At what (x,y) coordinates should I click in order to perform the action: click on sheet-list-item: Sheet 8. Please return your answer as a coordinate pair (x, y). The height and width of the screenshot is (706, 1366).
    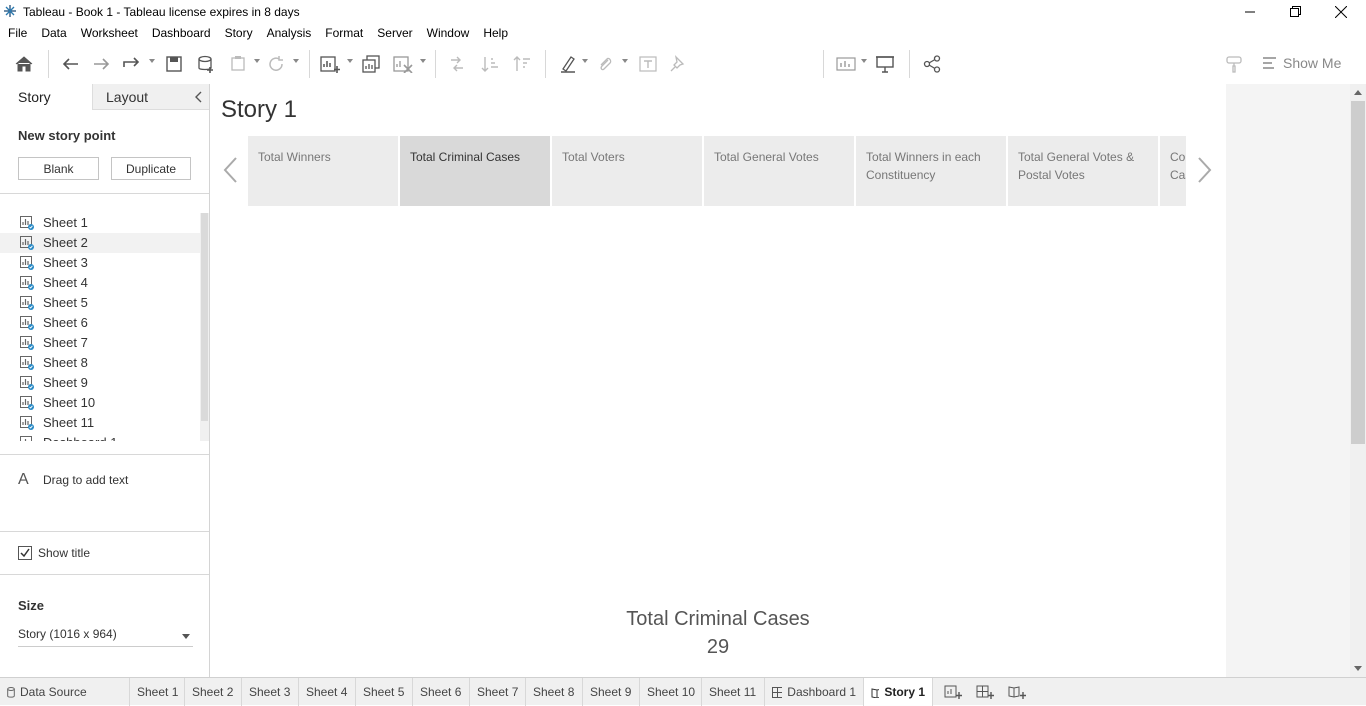
    Looking at the image, I should click on (100, 363).